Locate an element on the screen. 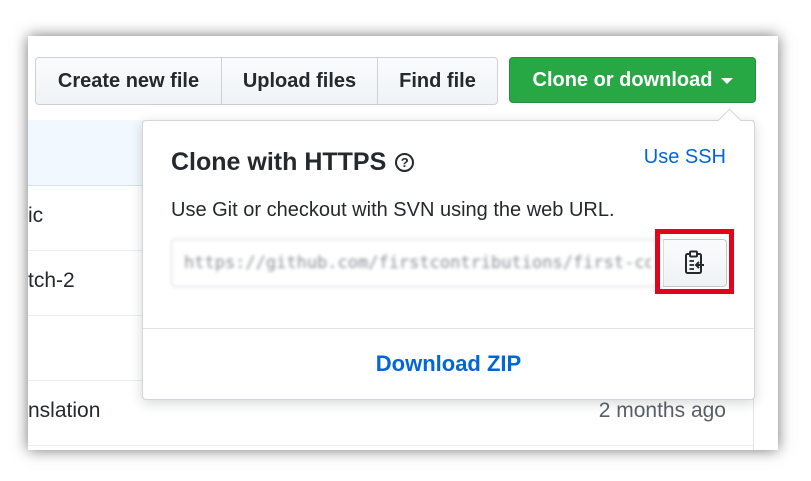  clone-or-download-button: Clone or download is located at coordinates (632, 80).